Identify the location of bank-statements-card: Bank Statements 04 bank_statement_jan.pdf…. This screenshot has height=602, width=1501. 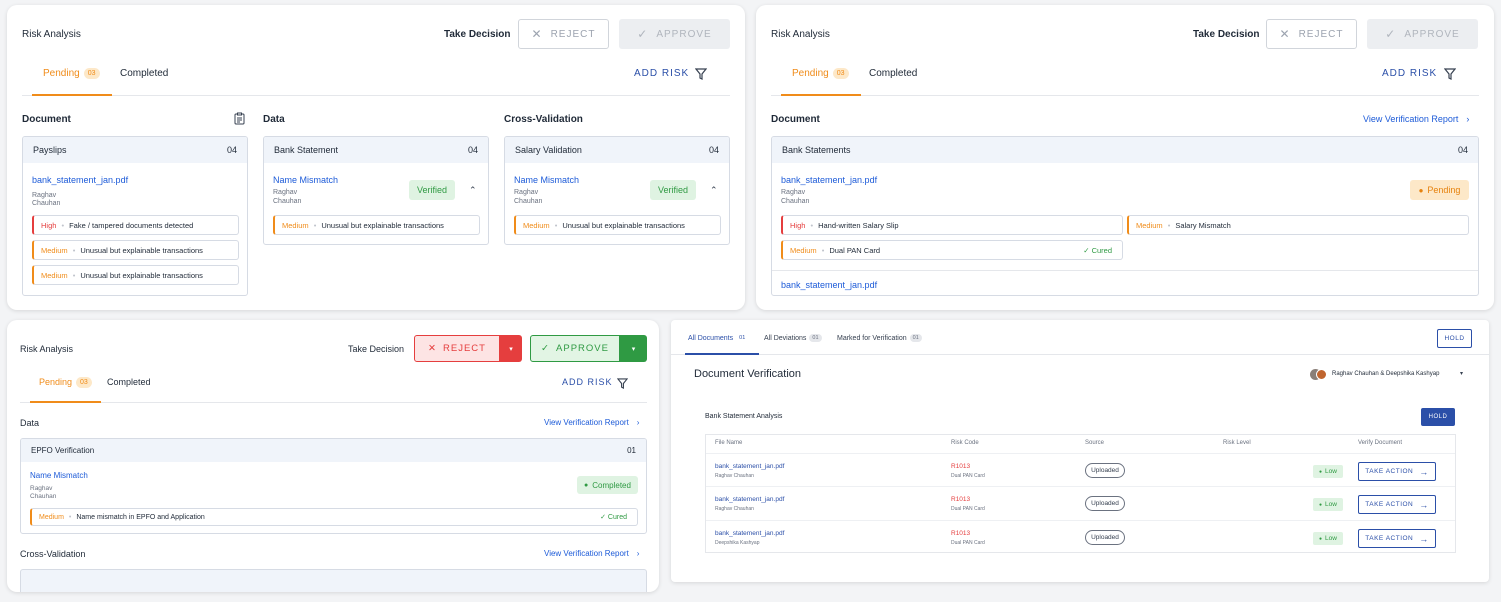
(1125, 216).